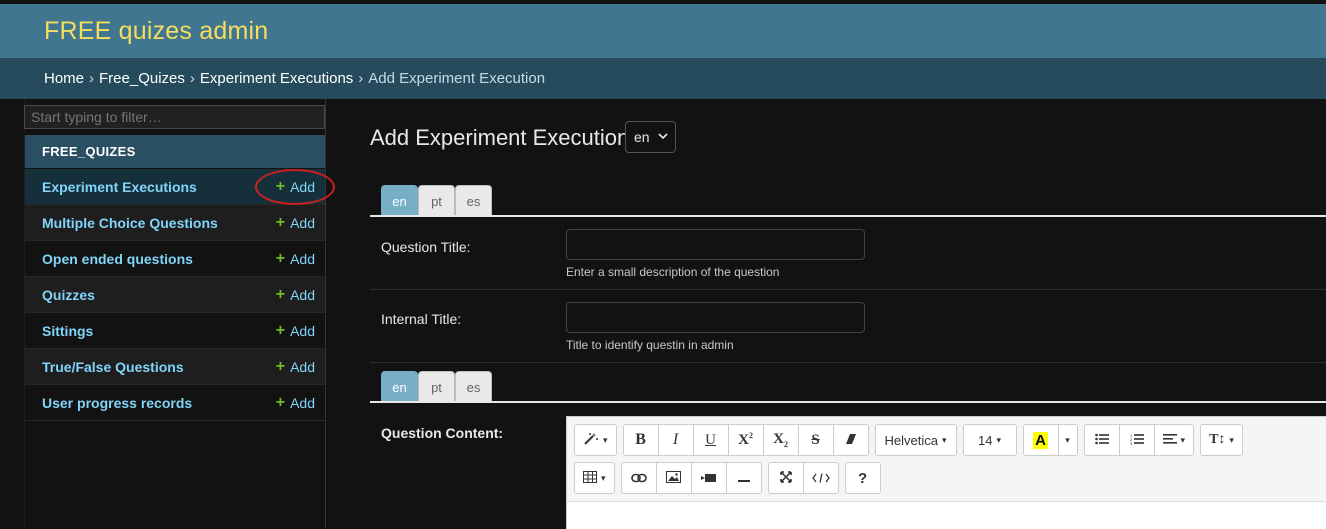  What do you see at coordinates (119, 187) in the screenshot?
I see `sidebar-item-label: Experiment Executions` at bounding box center [119, 187].